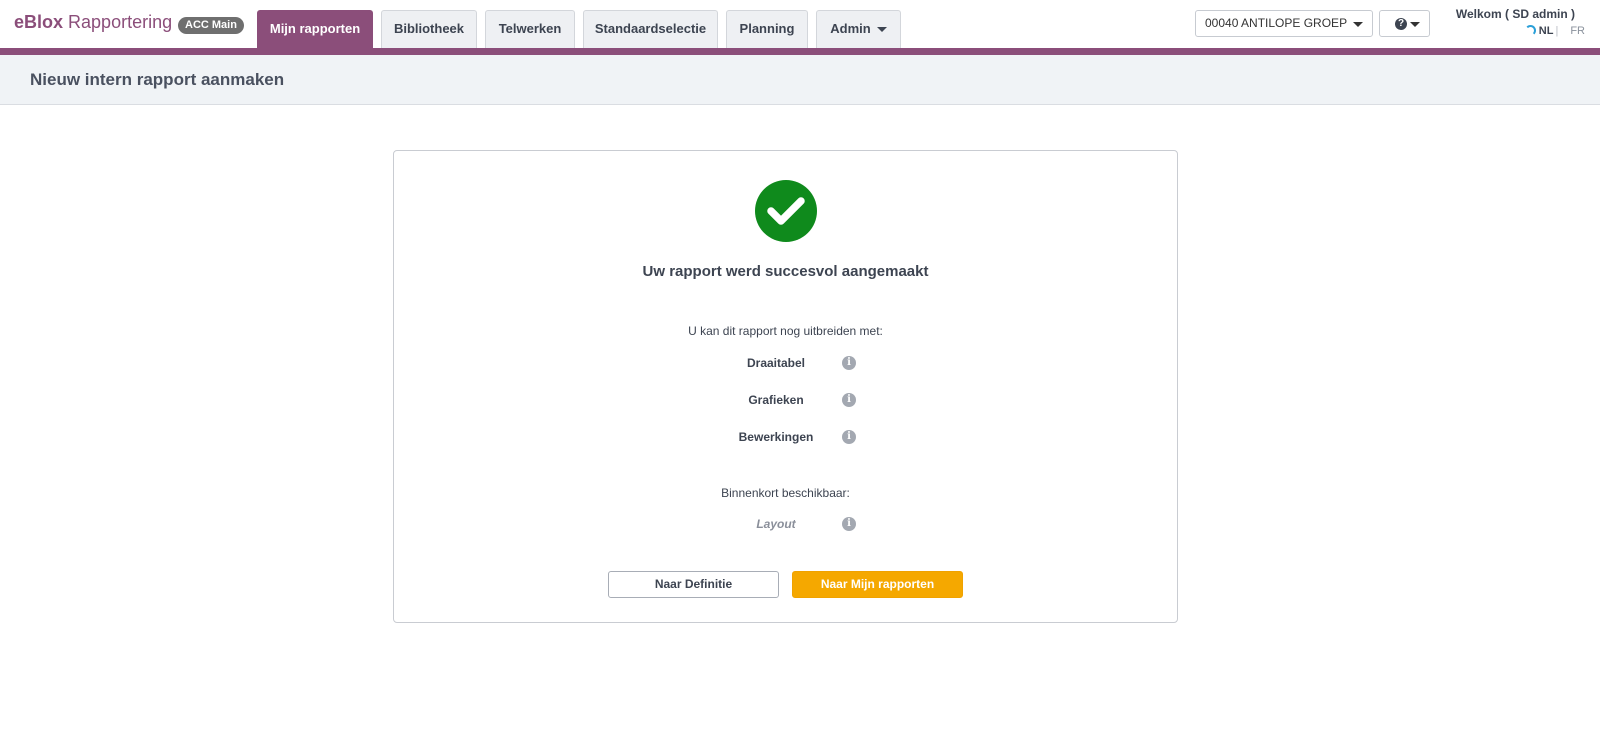 The image size is (1600, 750). I want to click on tab-label: Standaardselectie, so click(650, 28).